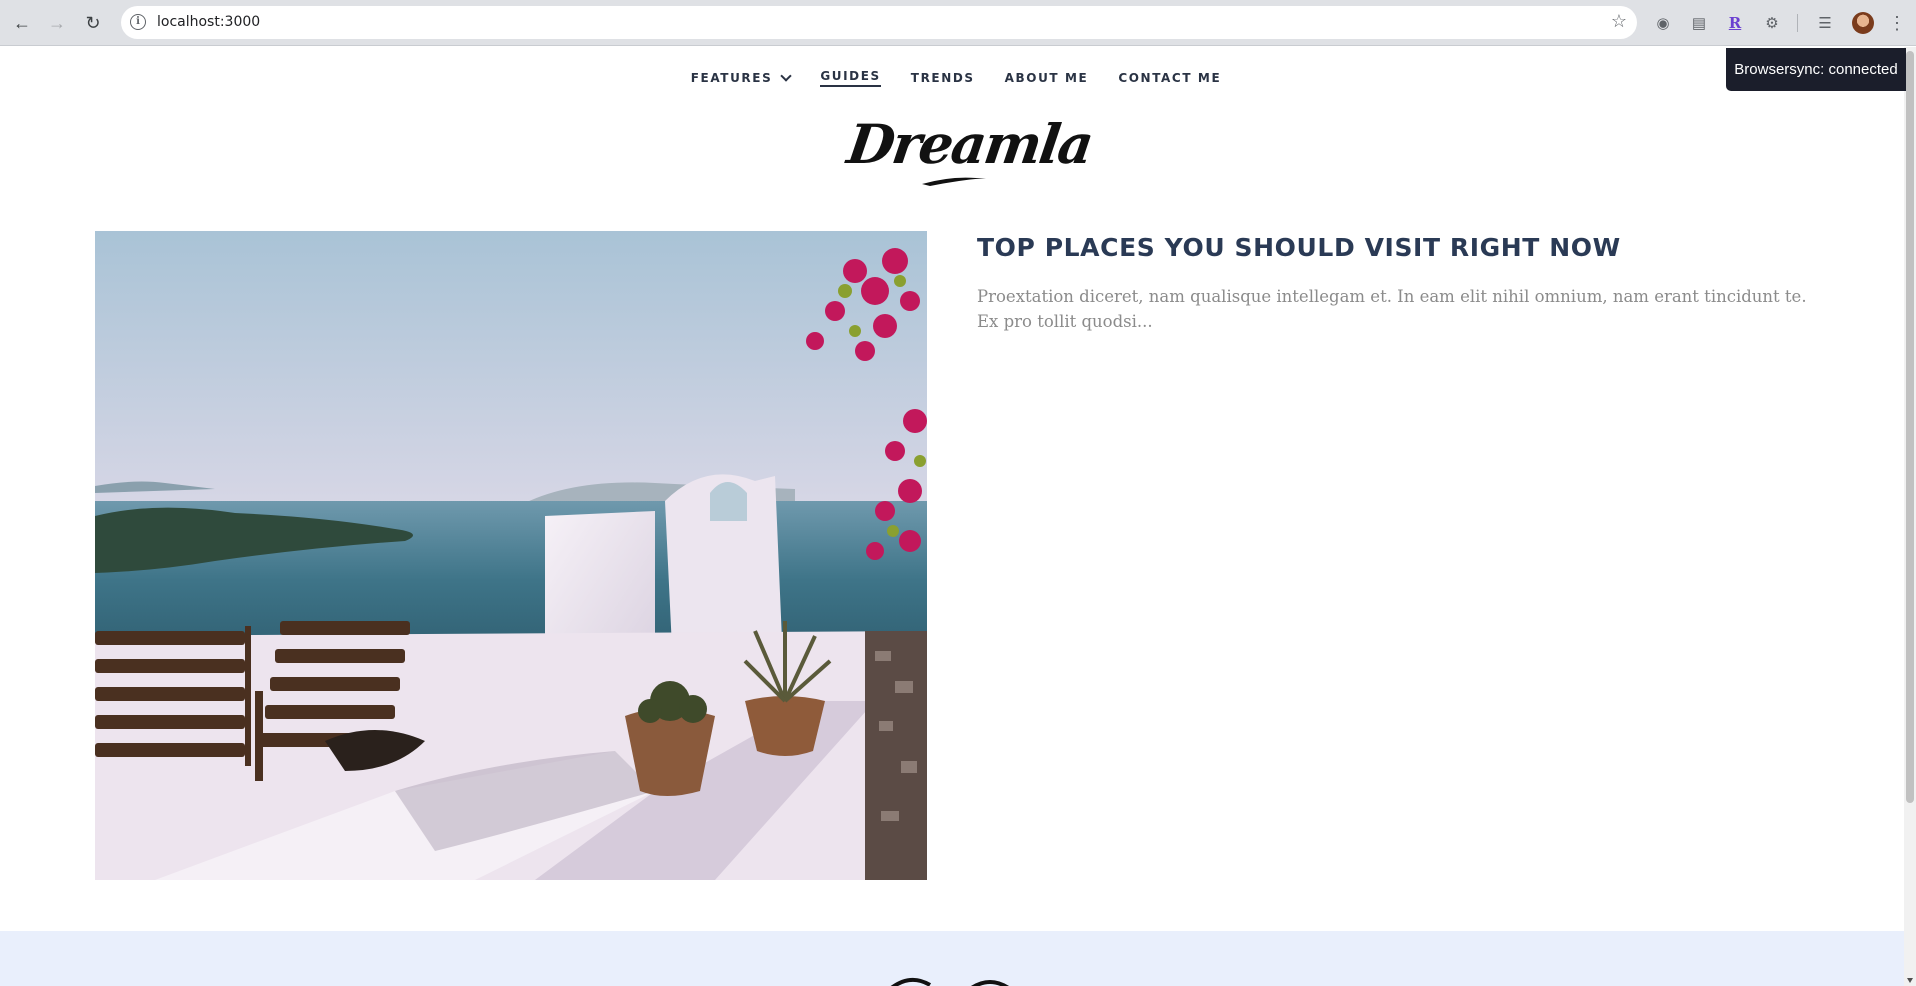 This screenshot has height=986, width=1916. What do you see at coordinates (1797, 23) in the screenshot?
I see `toolbar-divider` at bounding box center [1797, 23].